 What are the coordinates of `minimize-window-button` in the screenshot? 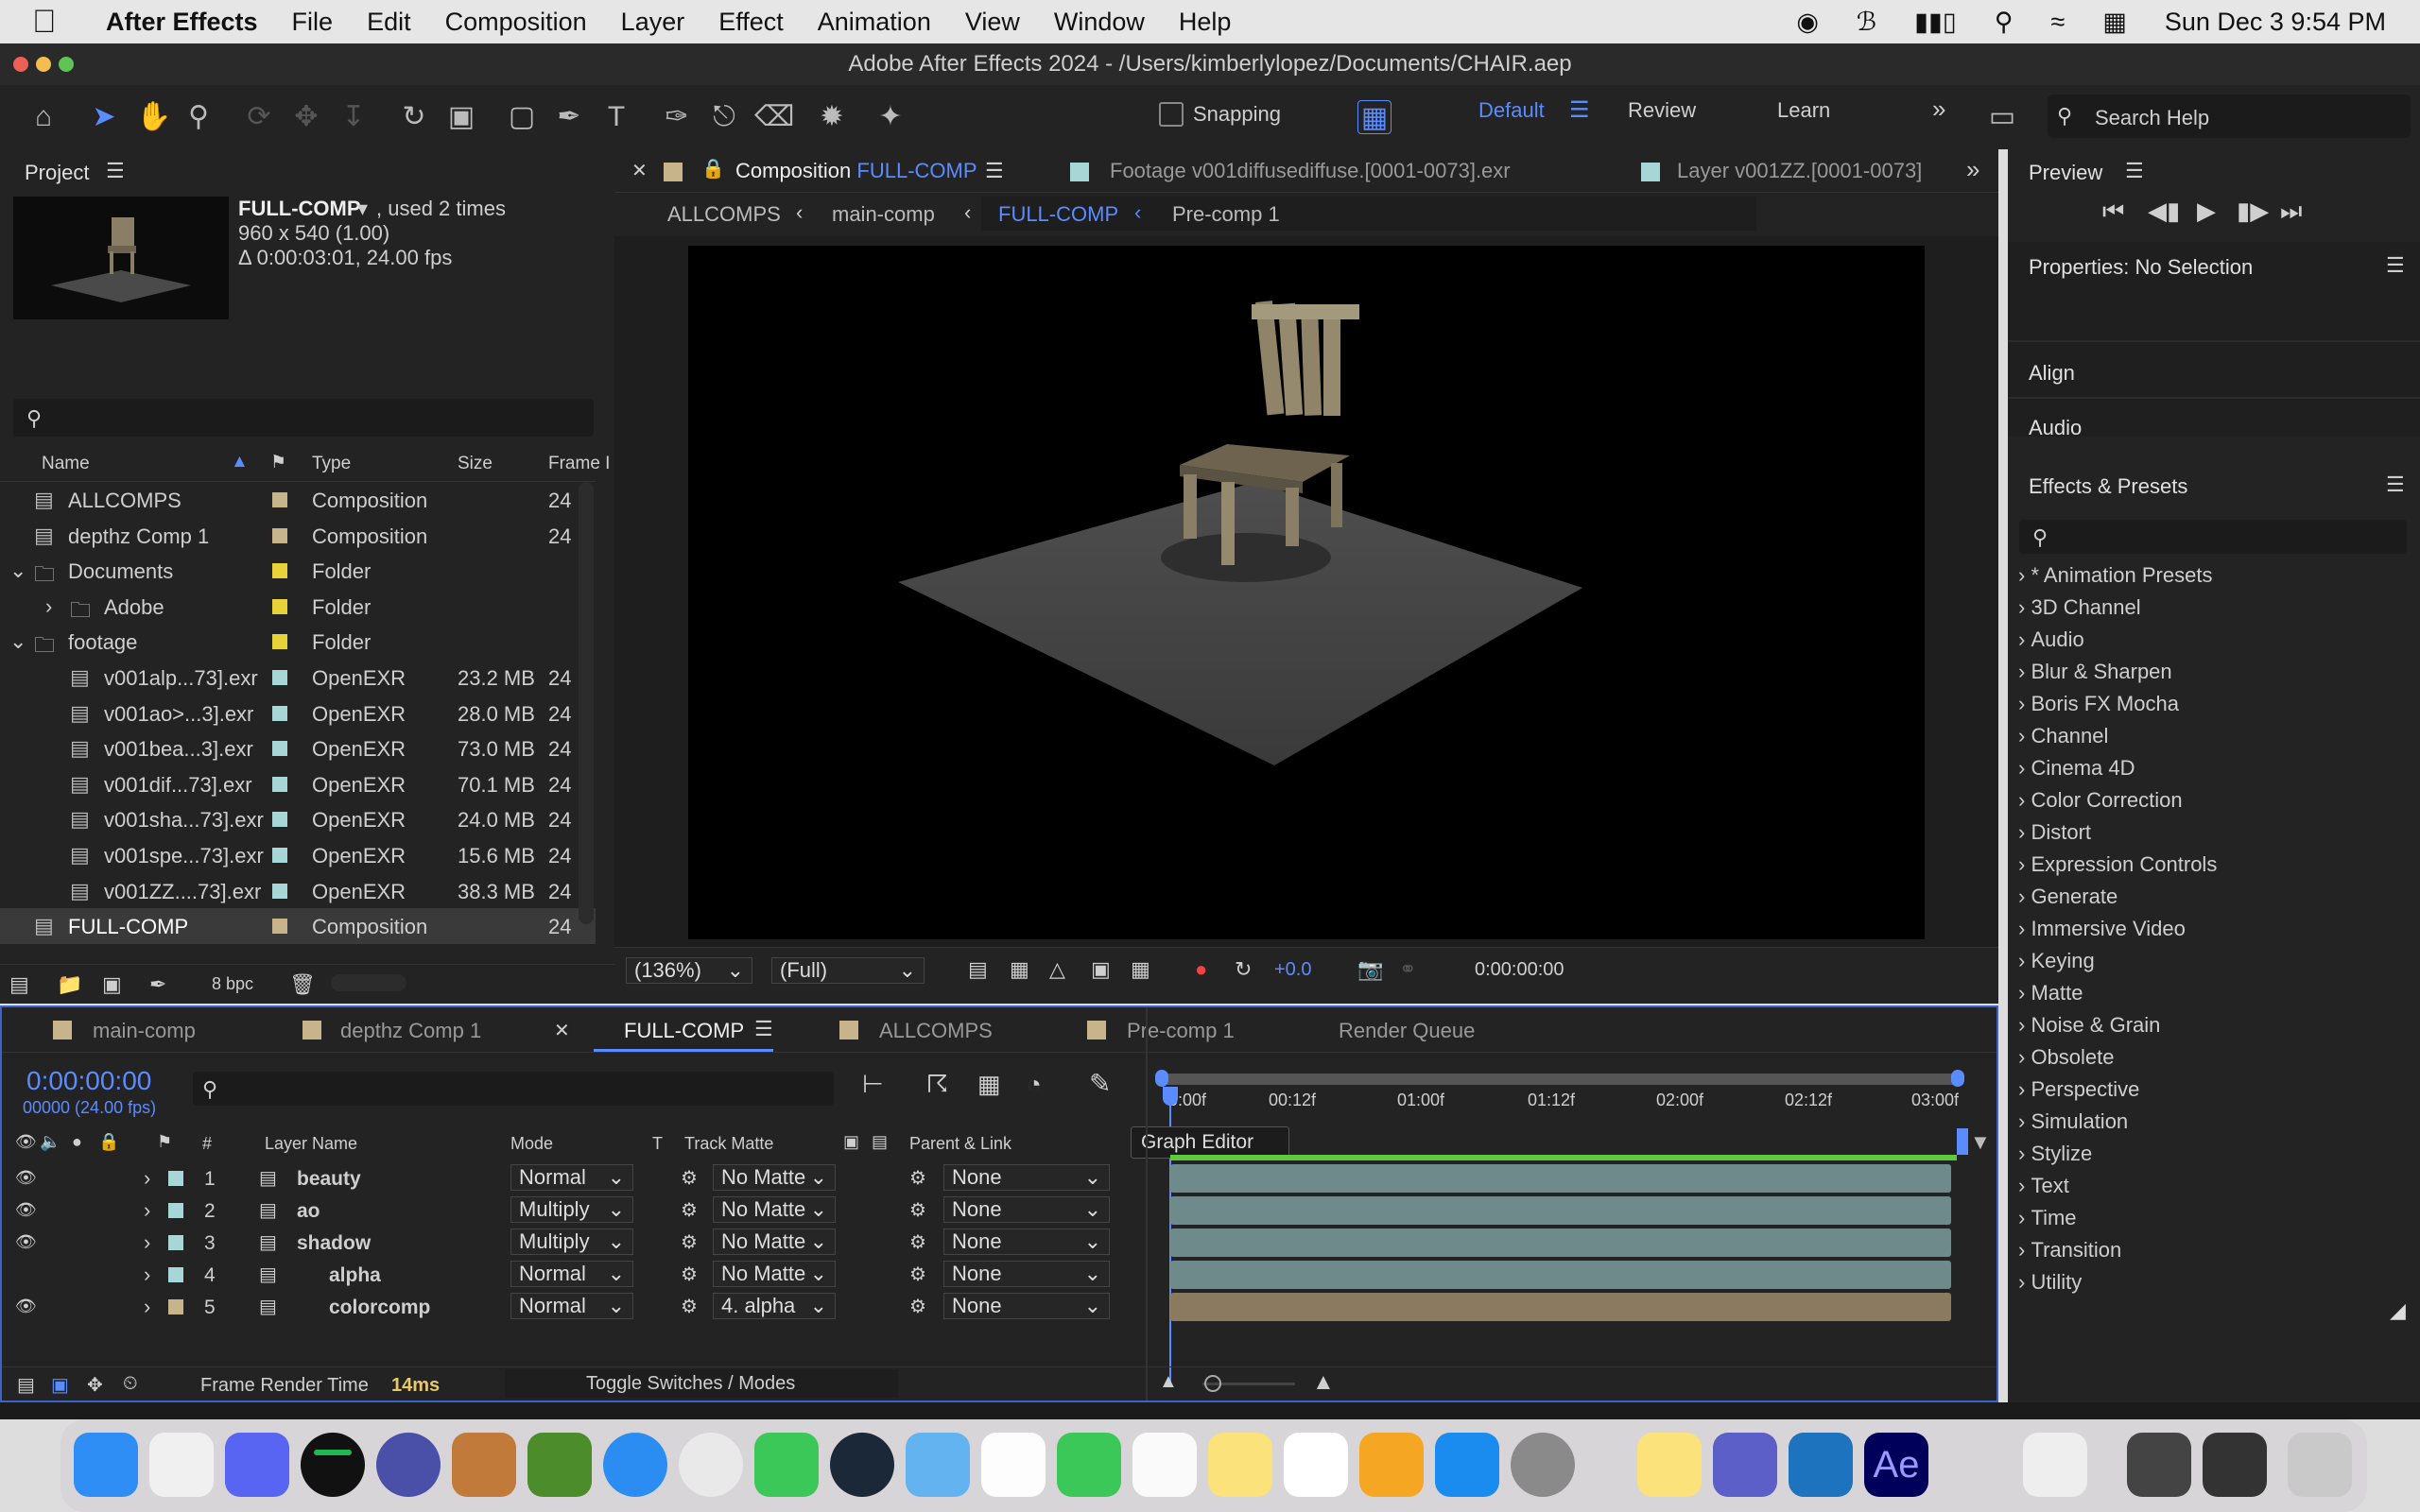 It's located at (43, 64).